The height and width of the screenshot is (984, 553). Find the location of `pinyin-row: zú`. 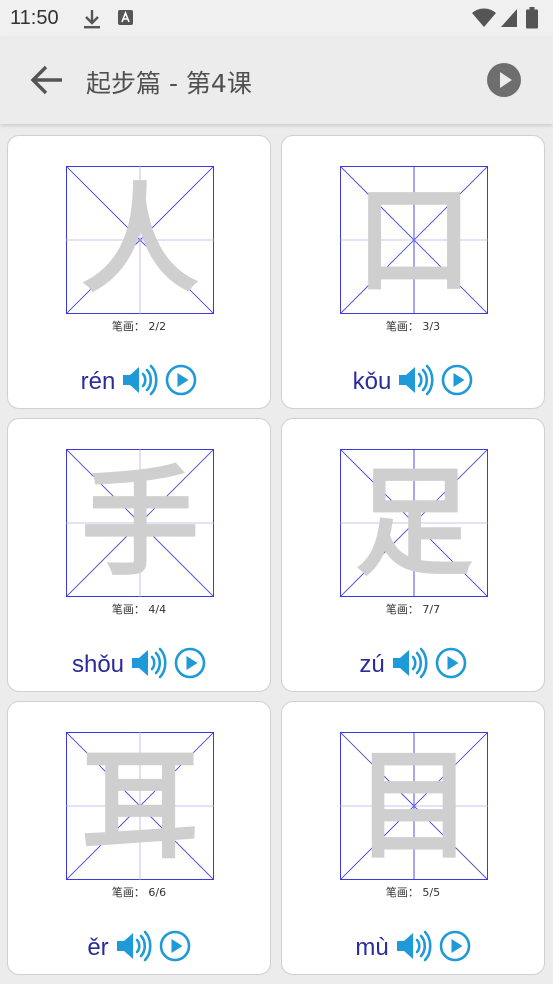

pinyin-row: zú is located at coordinates (413, 665).